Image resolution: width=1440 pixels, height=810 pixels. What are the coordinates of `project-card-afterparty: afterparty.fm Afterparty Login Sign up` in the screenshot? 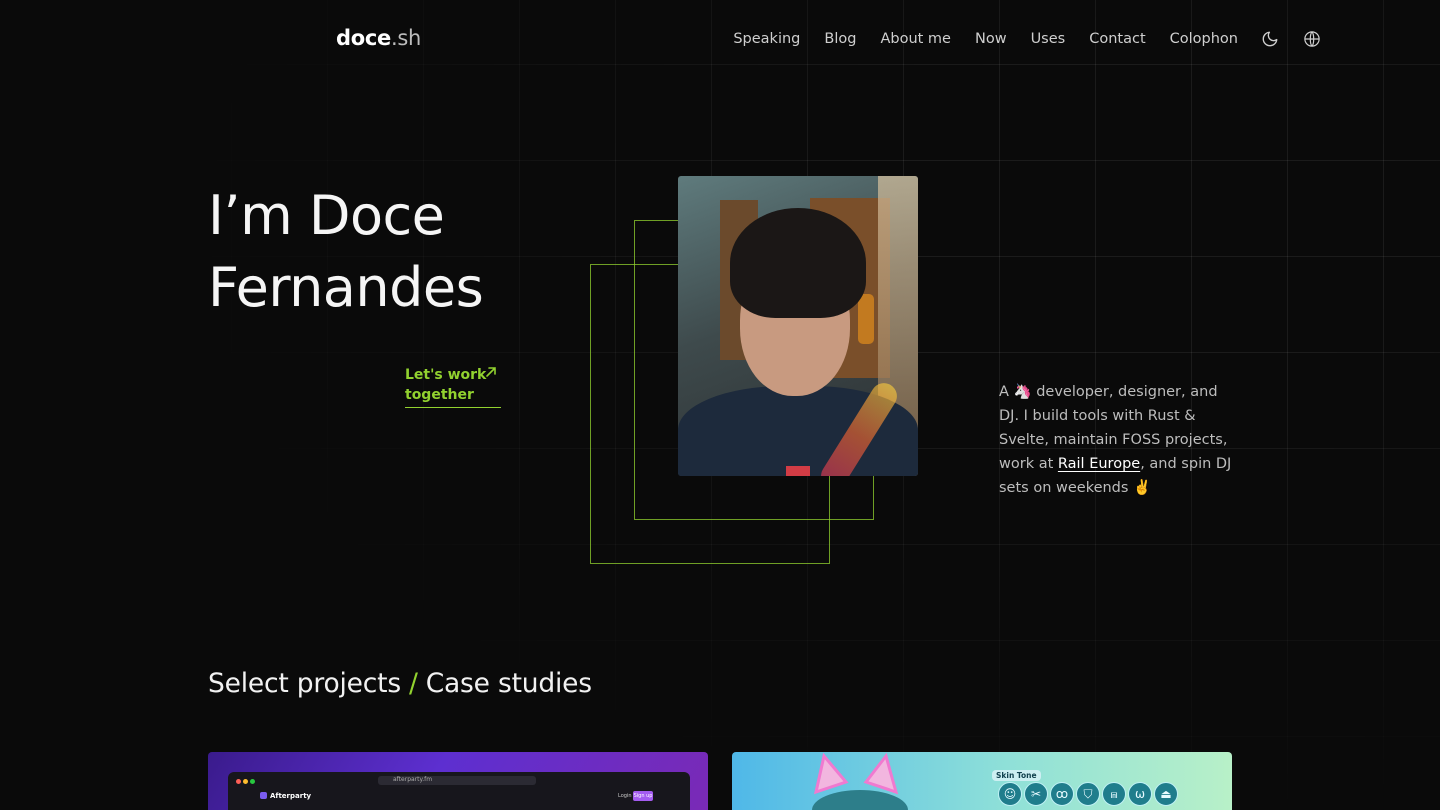 It's located at (458, 781).